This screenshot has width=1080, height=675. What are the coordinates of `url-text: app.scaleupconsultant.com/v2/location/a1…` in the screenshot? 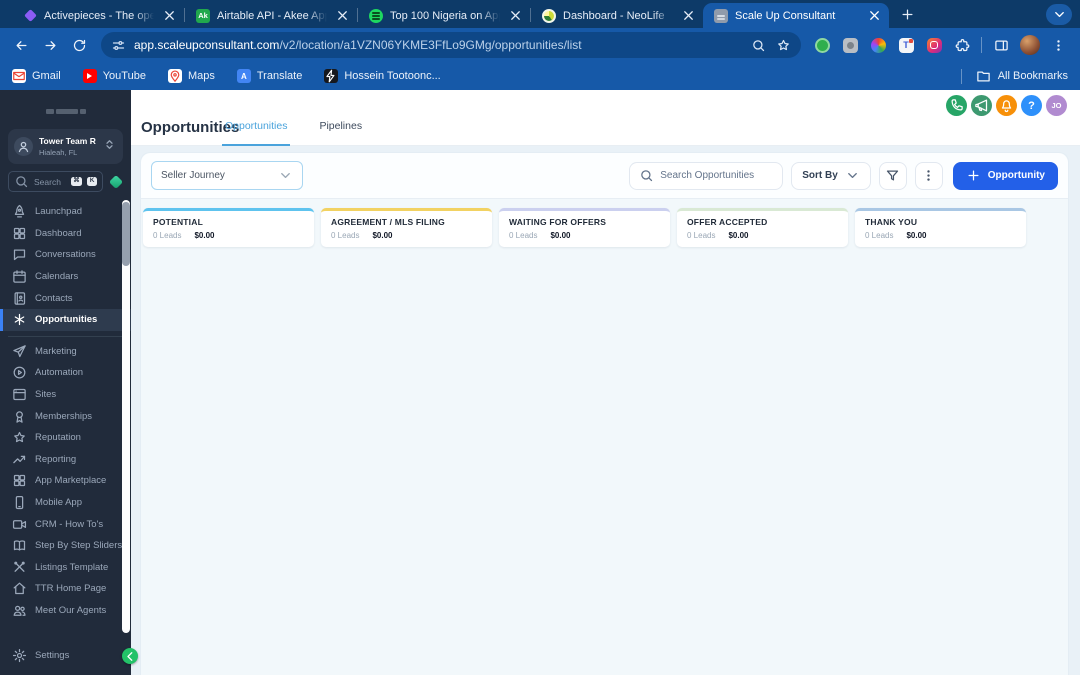 It's located at (437, 45).